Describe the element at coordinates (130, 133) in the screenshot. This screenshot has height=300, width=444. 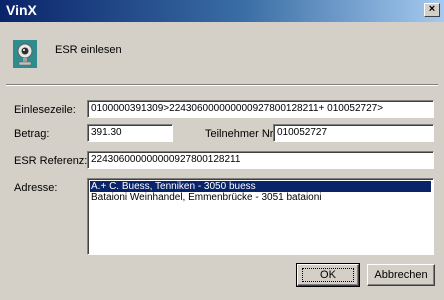
I see `betrag-field: 391.30` at that location.